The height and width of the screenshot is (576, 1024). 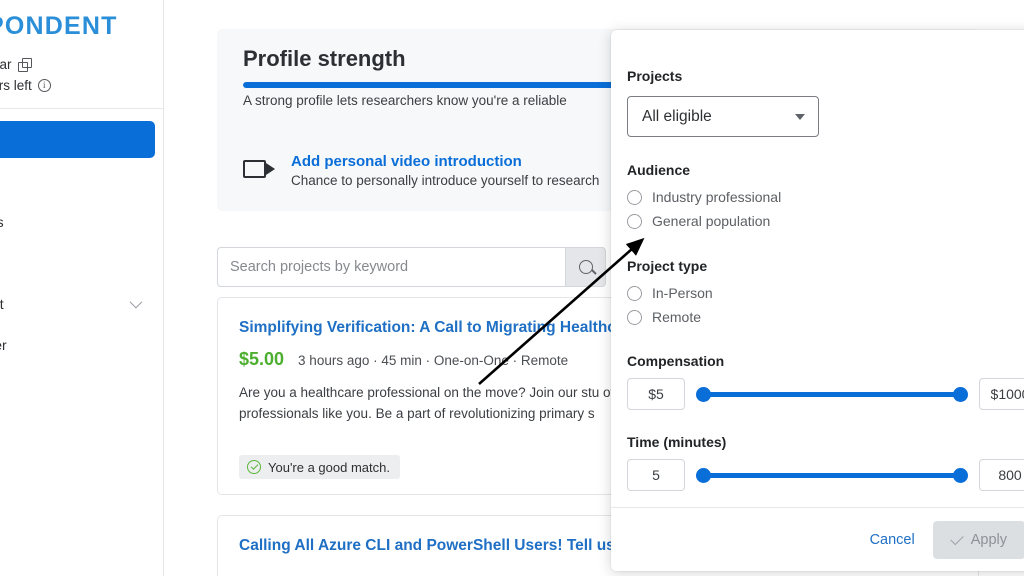 I want to click on project-price: $5.00, so click(x=262, y=359).